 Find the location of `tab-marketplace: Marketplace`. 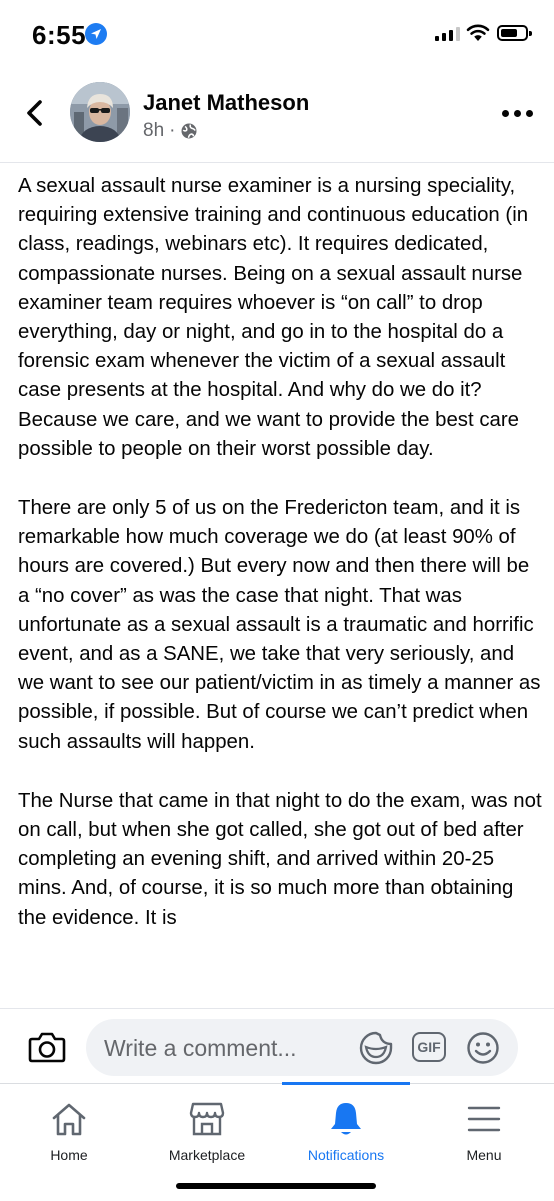

tab-marketplace: Marketplace is located at coordinates (207, 1131).